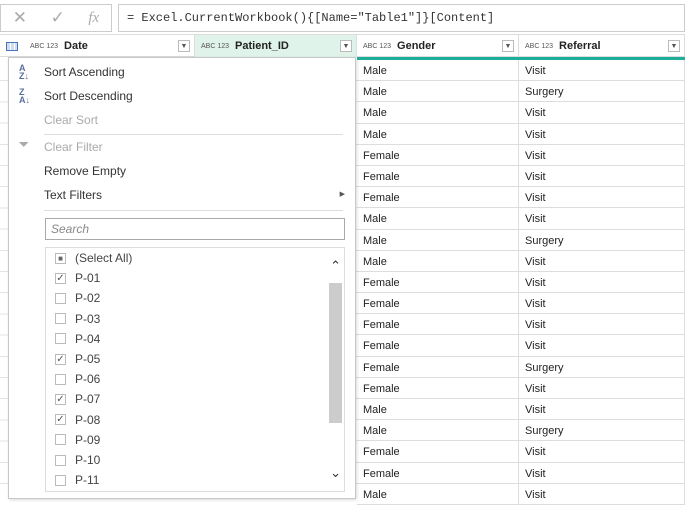  What do you see at coordinates (77, 339) in the screenshot?
I see `filter-item: P-04` at bounding box center [77, 339].